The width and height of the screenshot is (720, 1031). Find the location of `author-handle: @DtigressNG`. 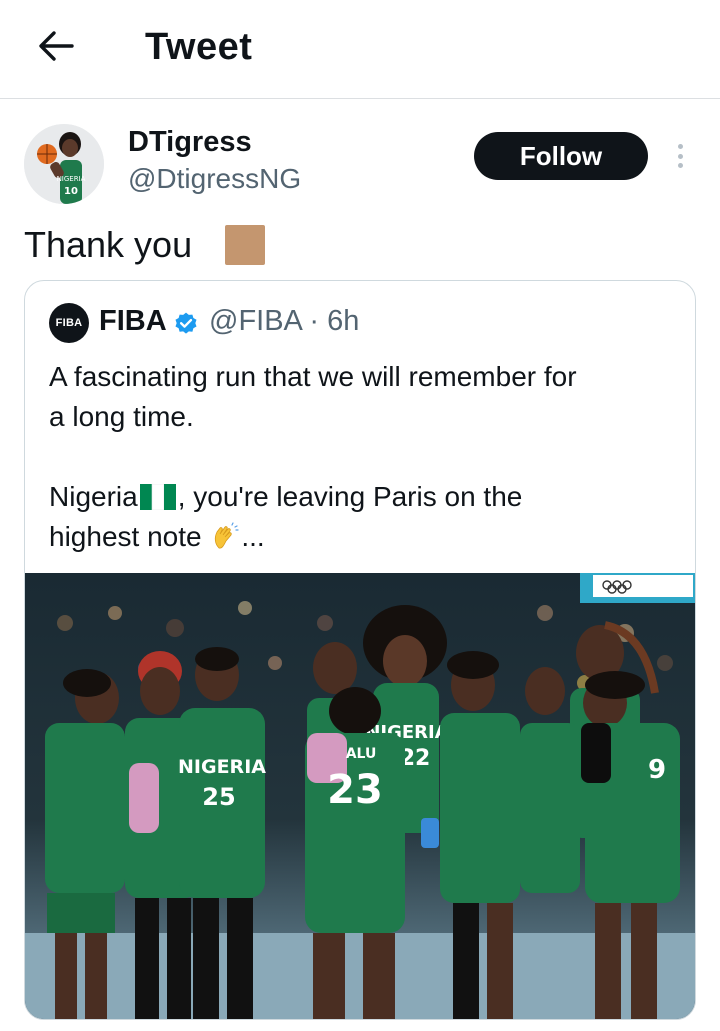

author-handle: @DtigressNG is located at coordinates (214, 179).